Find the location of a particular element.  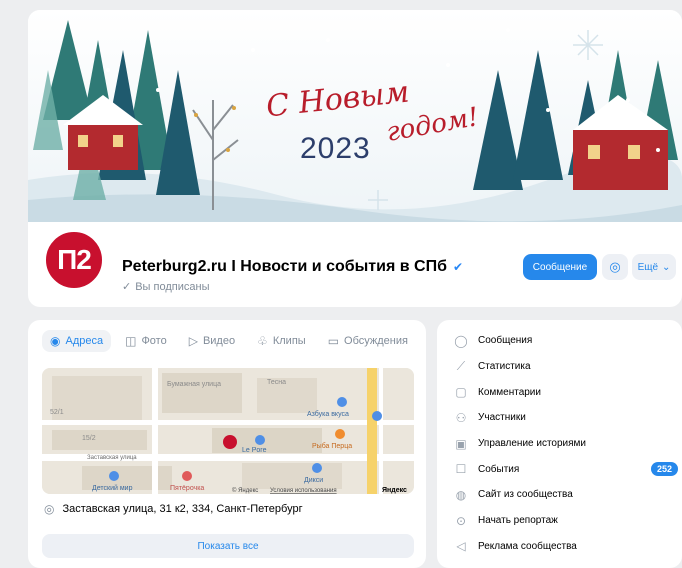

map-copyright: © Яндекс is located at coordinates (245, 490).